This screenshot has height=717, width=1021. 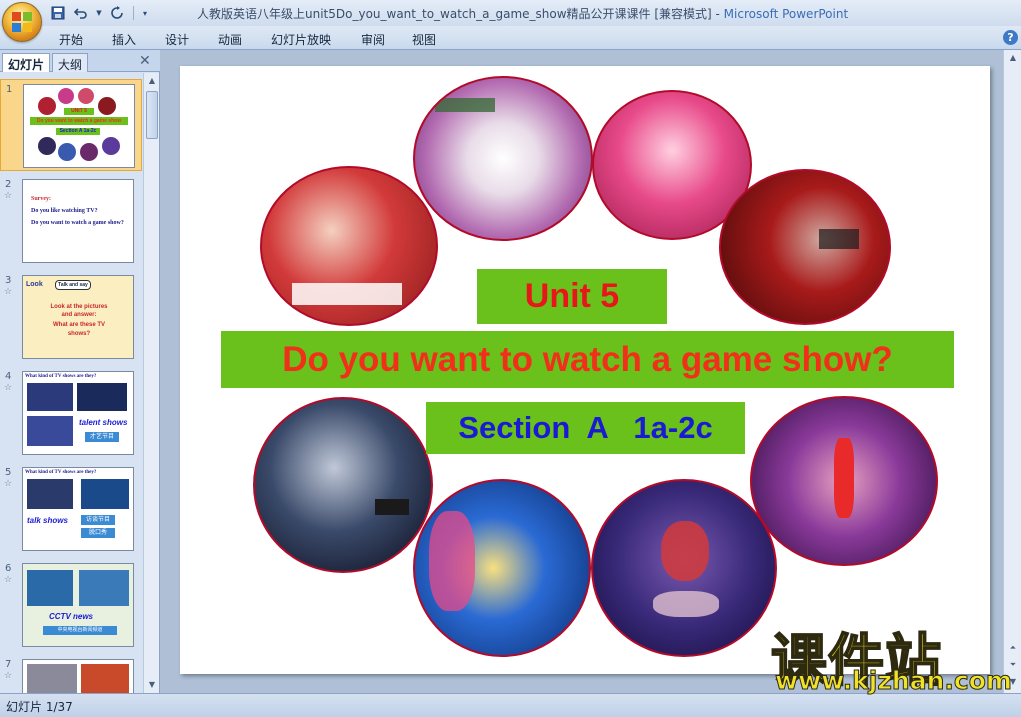 What do you see at coordinates (1012, 648) in the screenshot?
I see `prev-slide-icon: ⏶` at bounding box center [1012, 648].